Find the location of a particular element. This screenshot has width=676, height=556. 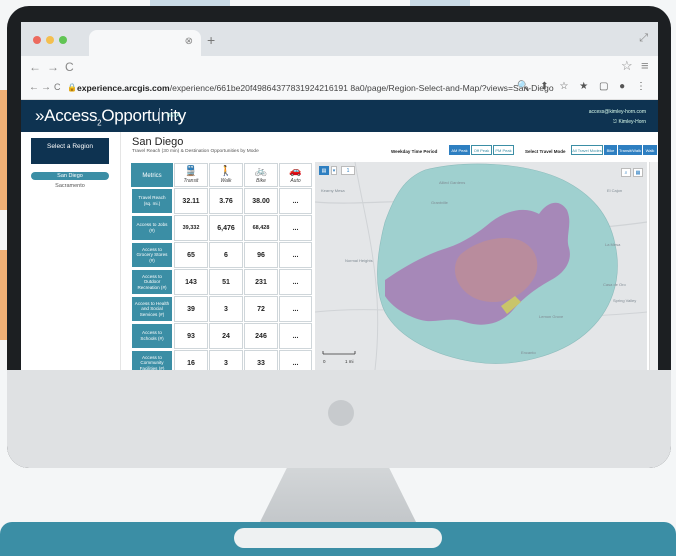

browser-nav-row: ← → C ☆ ≡ is located at coordinates (339, 67).